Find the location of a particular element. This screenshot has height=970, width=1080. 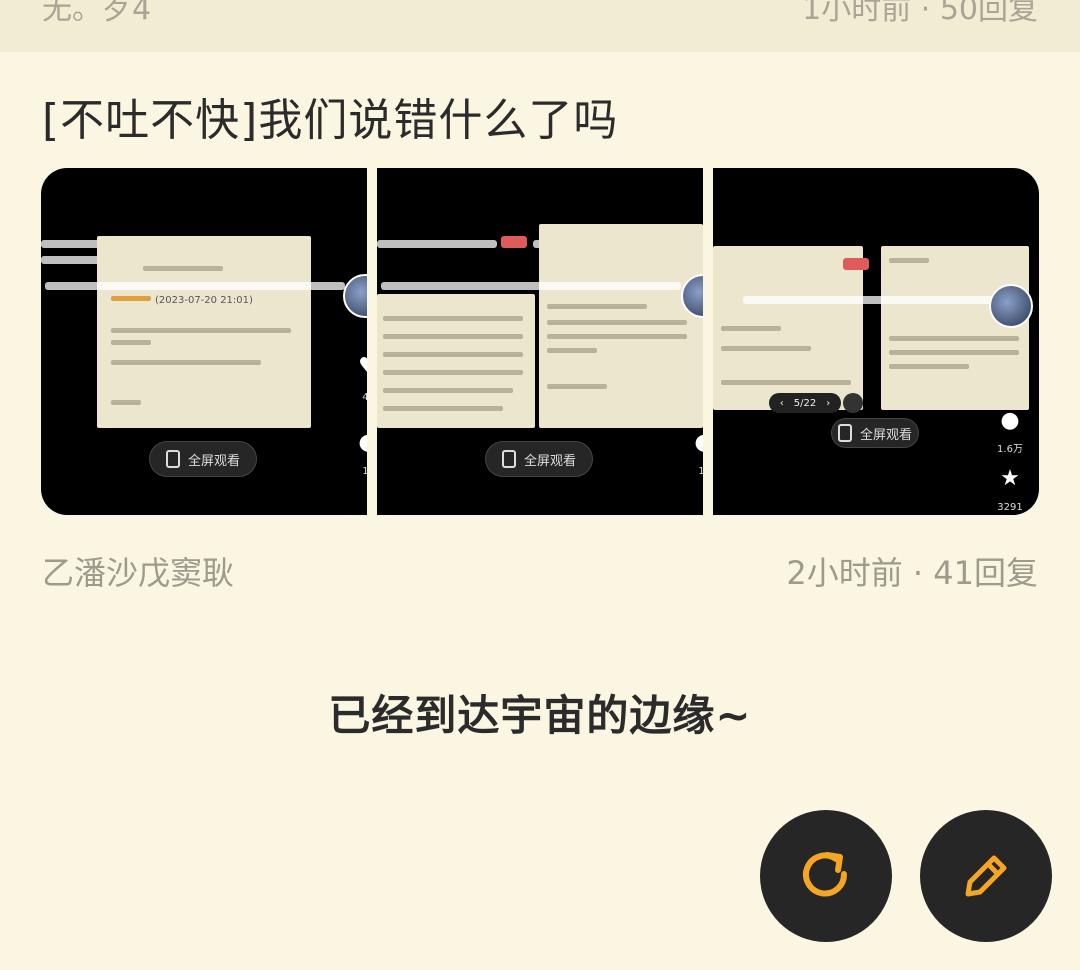

post-time-replies: 2小时前 · 41回复 is located at coordinates (912, 573).